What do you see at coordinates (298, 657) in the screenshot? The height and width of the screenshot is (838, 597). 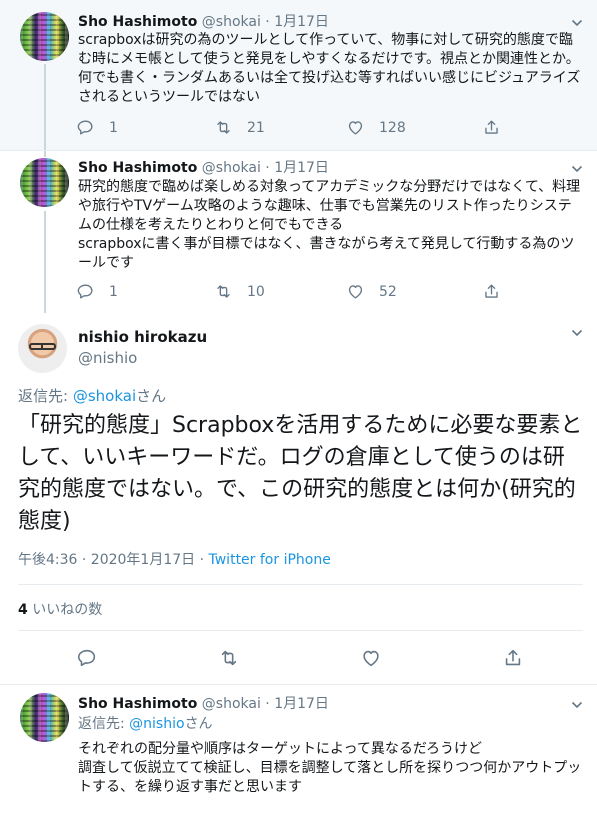 I see `main-tweet-actions` at bounding box center [298, 657].